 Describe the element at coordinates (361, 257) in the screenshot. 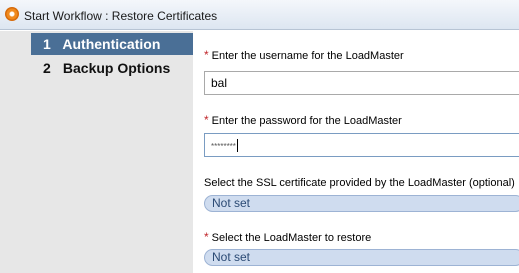

I see `loadmaster-select: Not set` at that location.